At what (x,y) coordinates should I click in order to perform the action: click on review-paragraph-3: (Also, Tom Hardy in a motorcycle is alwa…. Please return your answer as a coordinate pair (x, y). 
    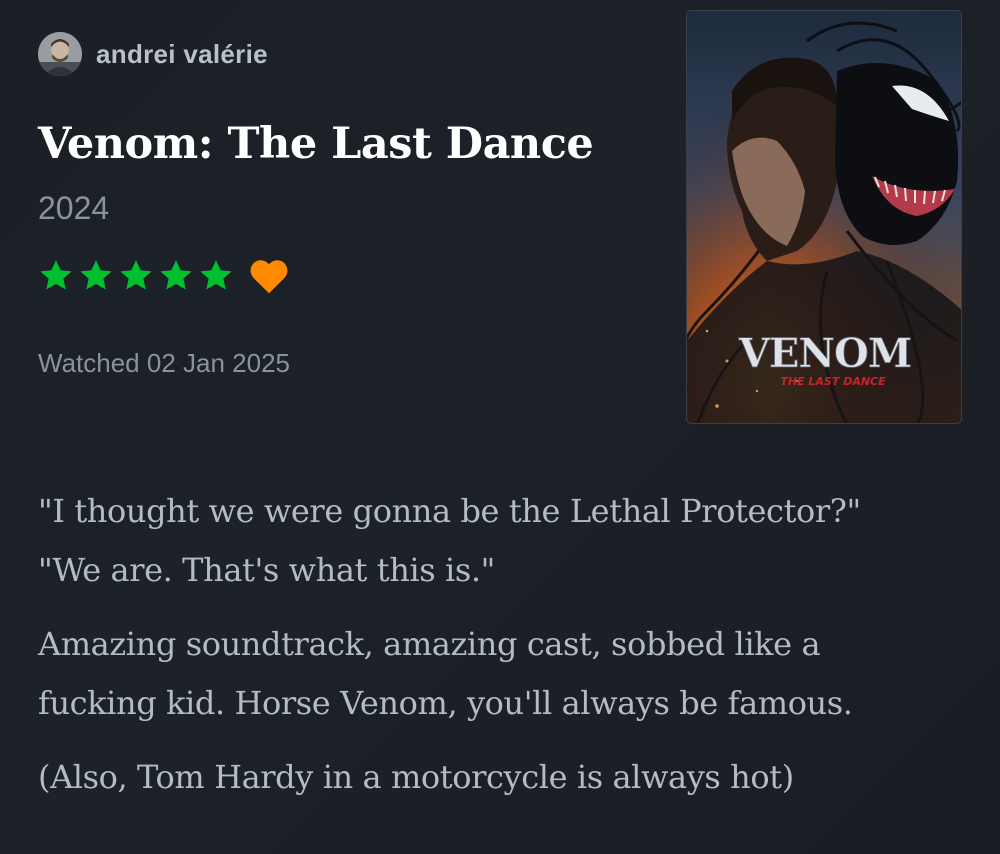
    Looking at the image, I should click on (416, 777).